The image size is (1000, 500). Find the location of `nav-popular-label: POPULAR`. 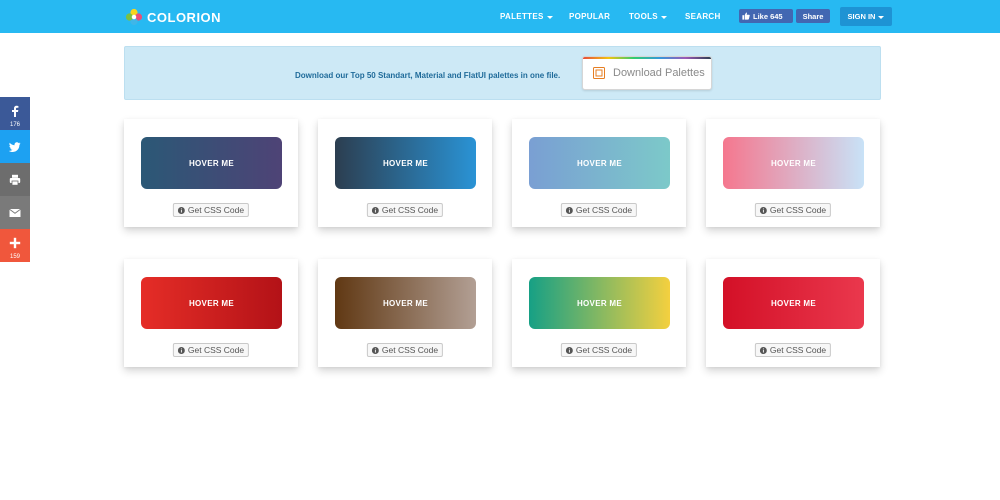

nav-popular-label: POPULAR is located at coordinates (590, 16).